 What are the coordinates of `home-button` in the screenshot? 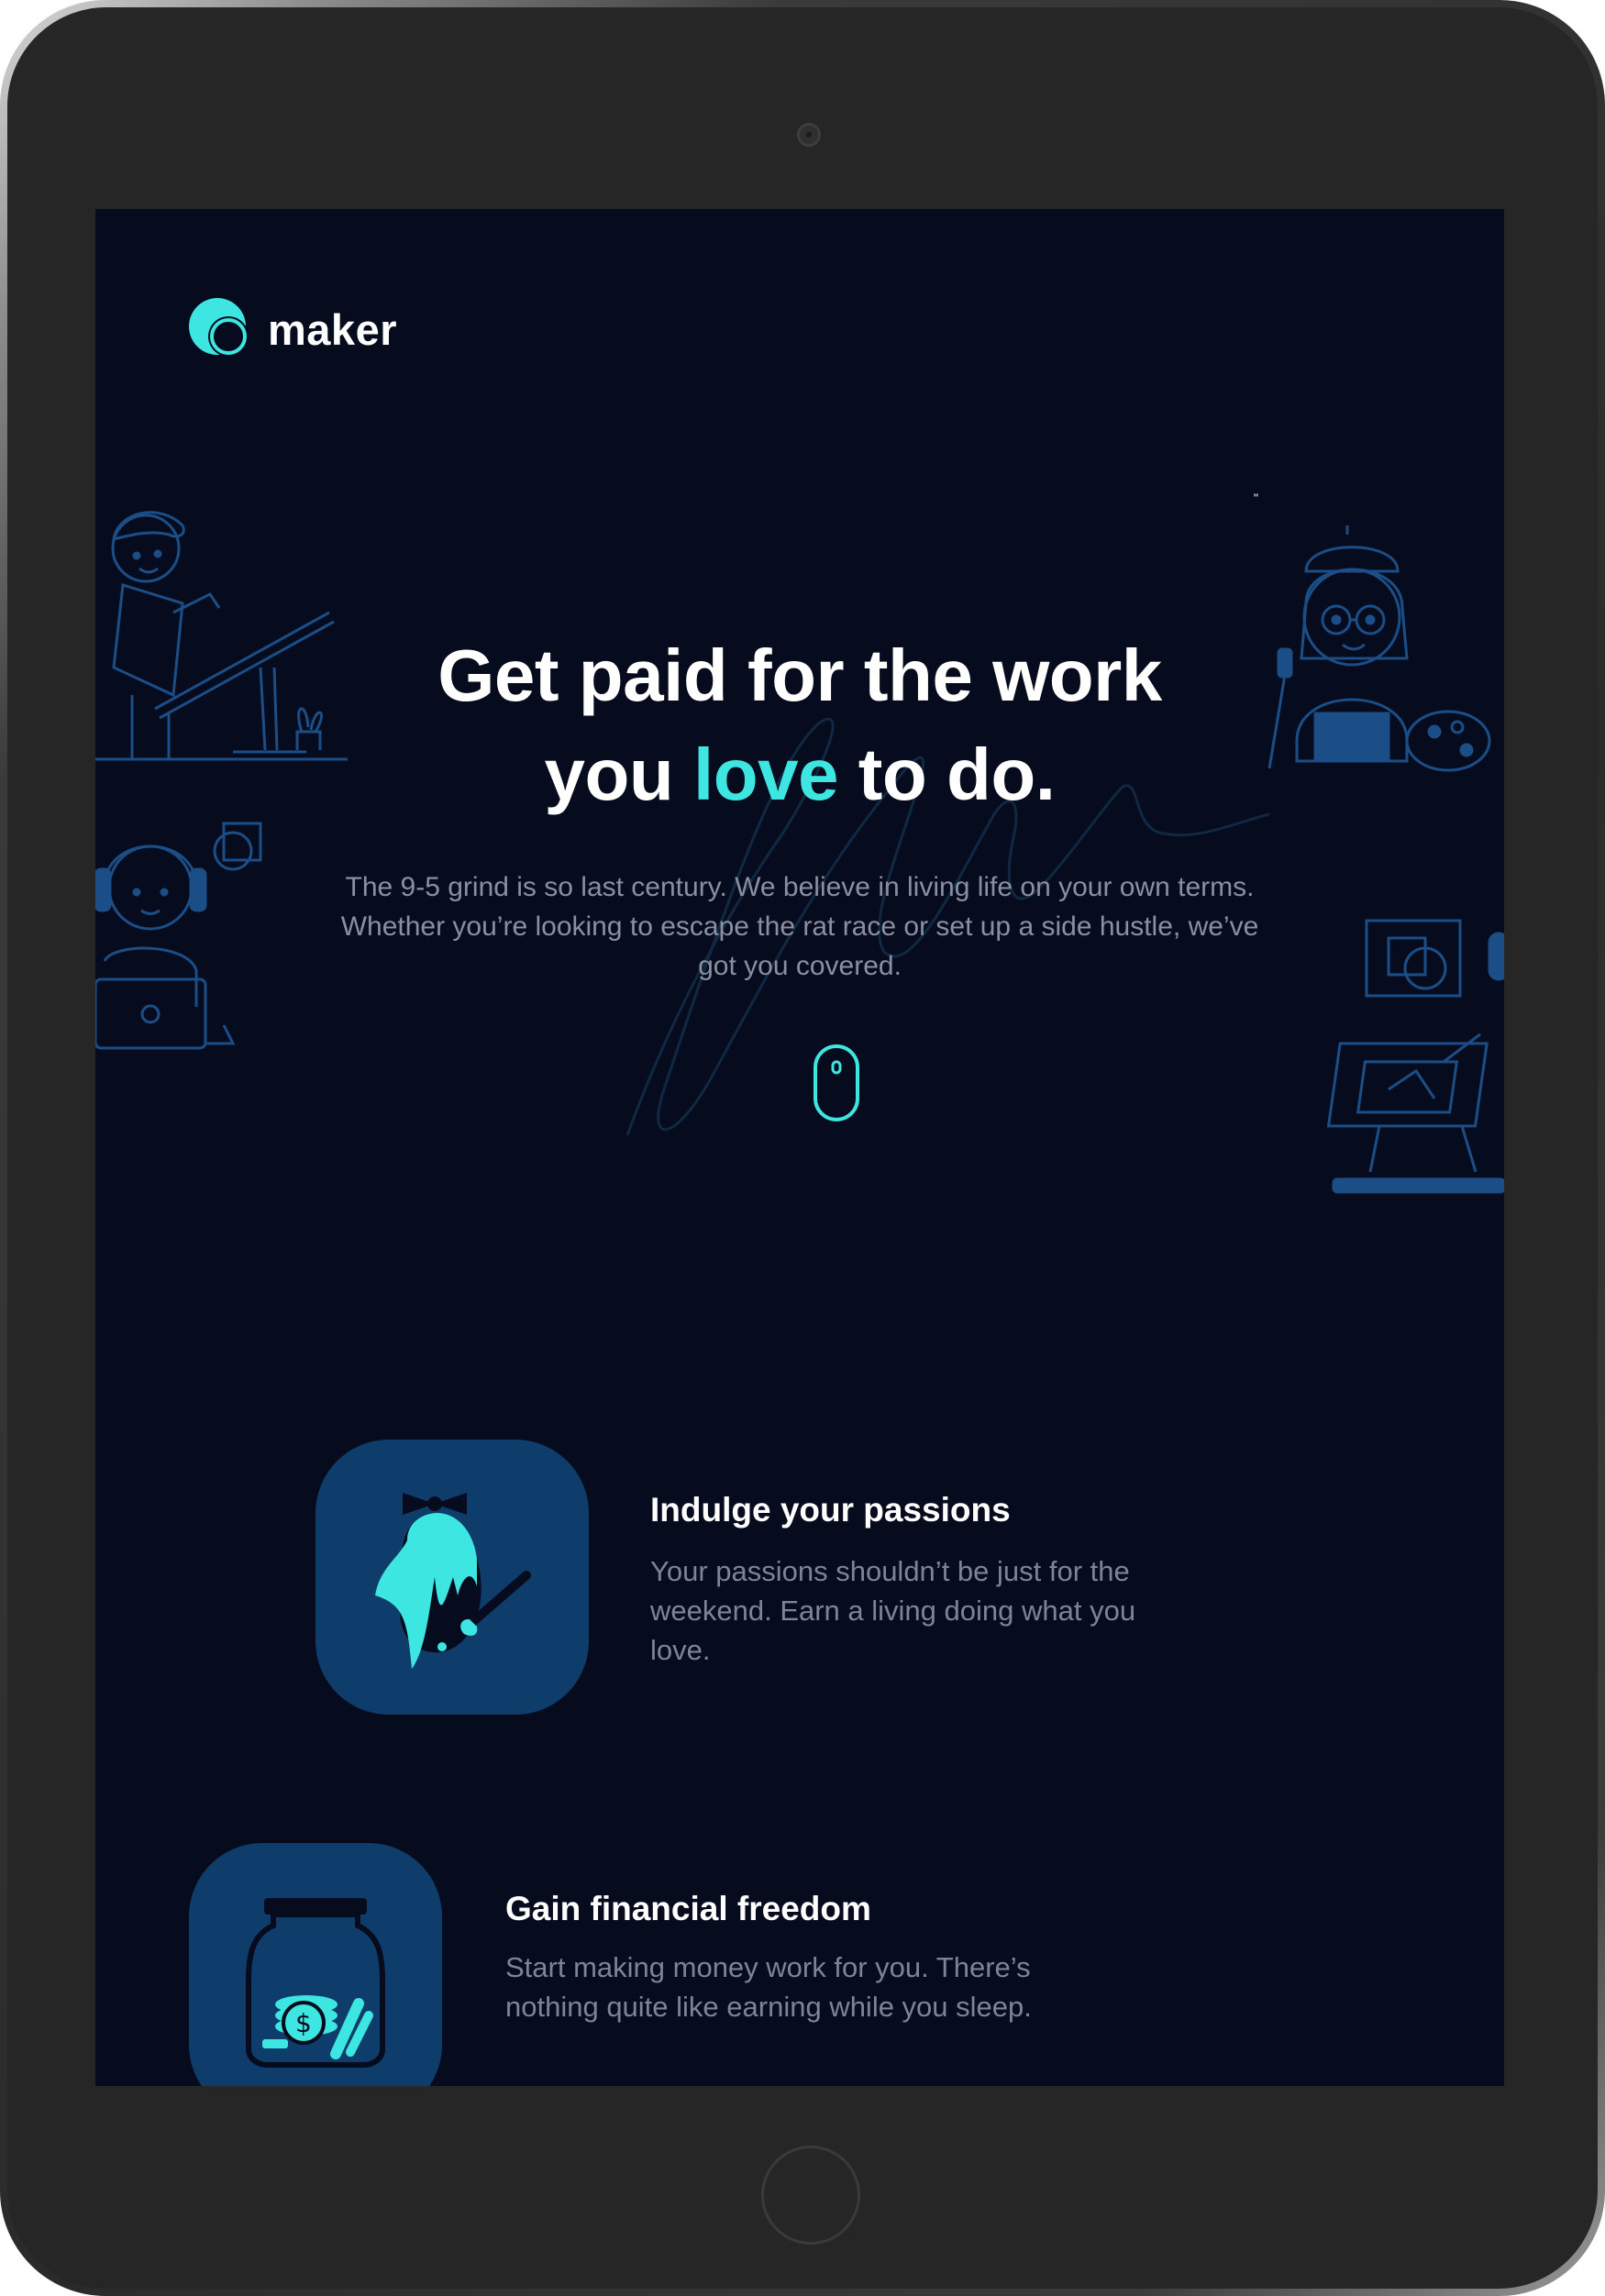 It's located at (810, 2195).